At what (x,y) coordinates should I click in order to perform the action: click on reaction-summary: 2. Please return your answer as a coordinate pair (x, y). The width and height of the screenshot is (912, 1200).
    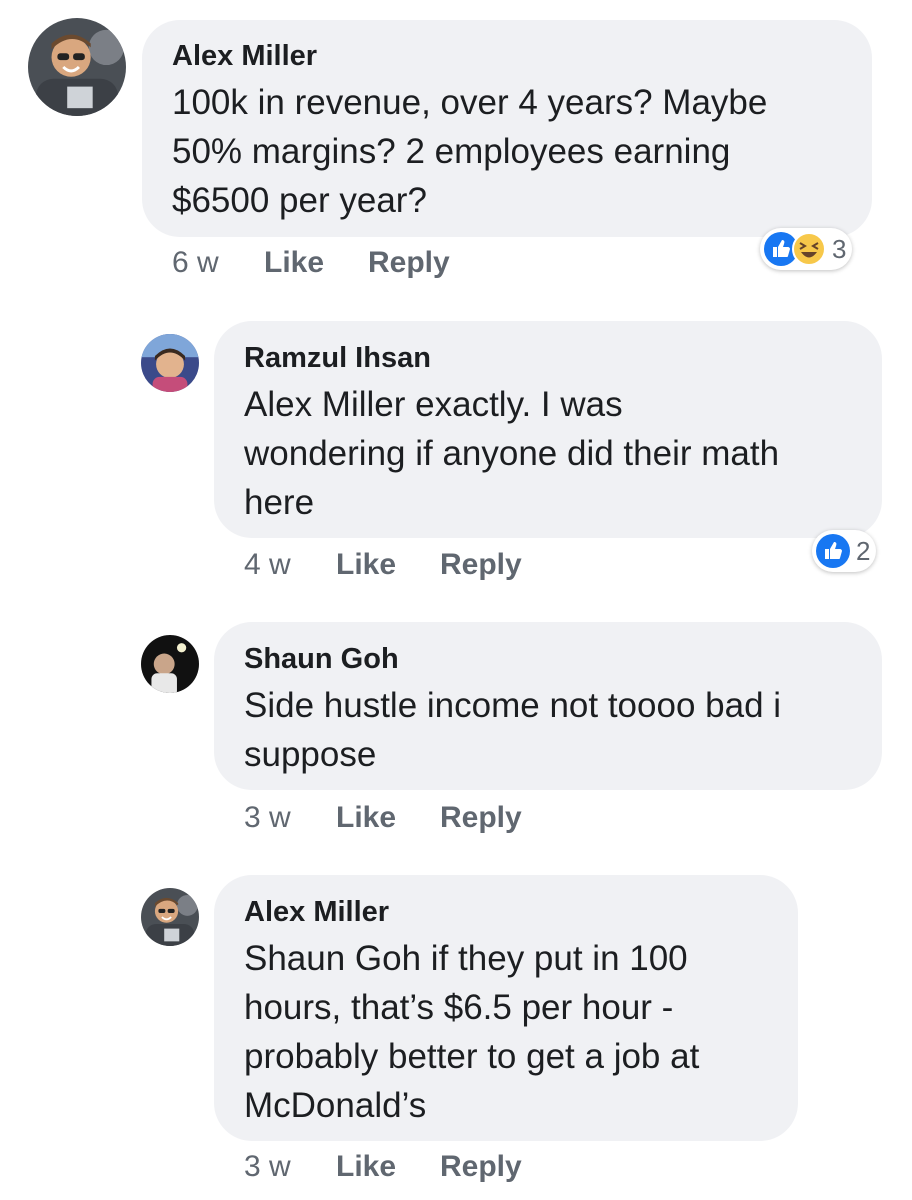
    Looking at the image, I should click on (844, 551).